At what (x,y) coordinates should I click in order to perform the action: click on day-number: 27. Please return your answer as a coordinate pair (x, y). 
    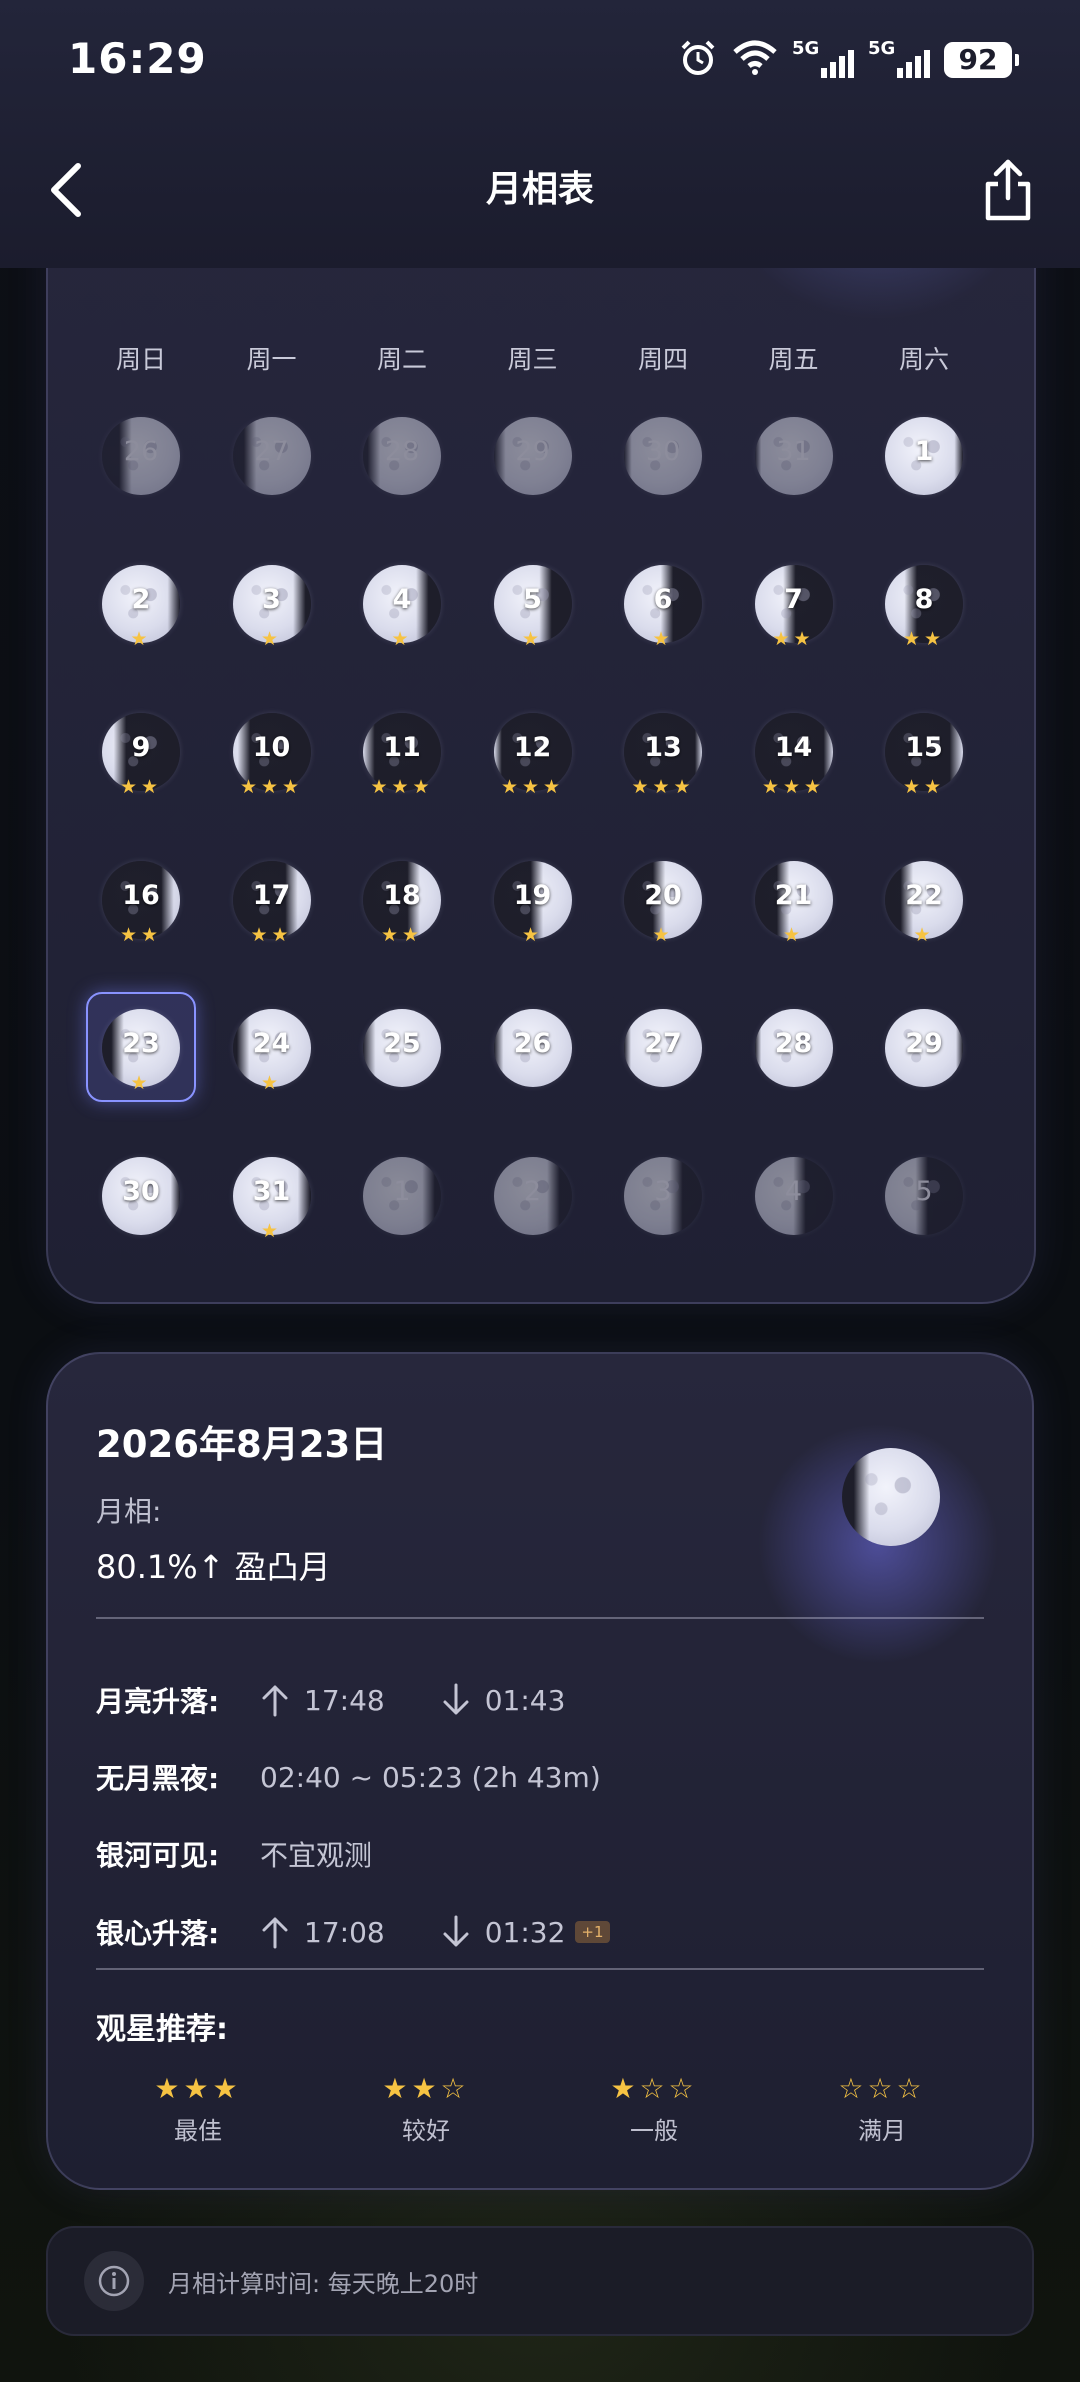
    Looking at the image, I should click on (271, 451).